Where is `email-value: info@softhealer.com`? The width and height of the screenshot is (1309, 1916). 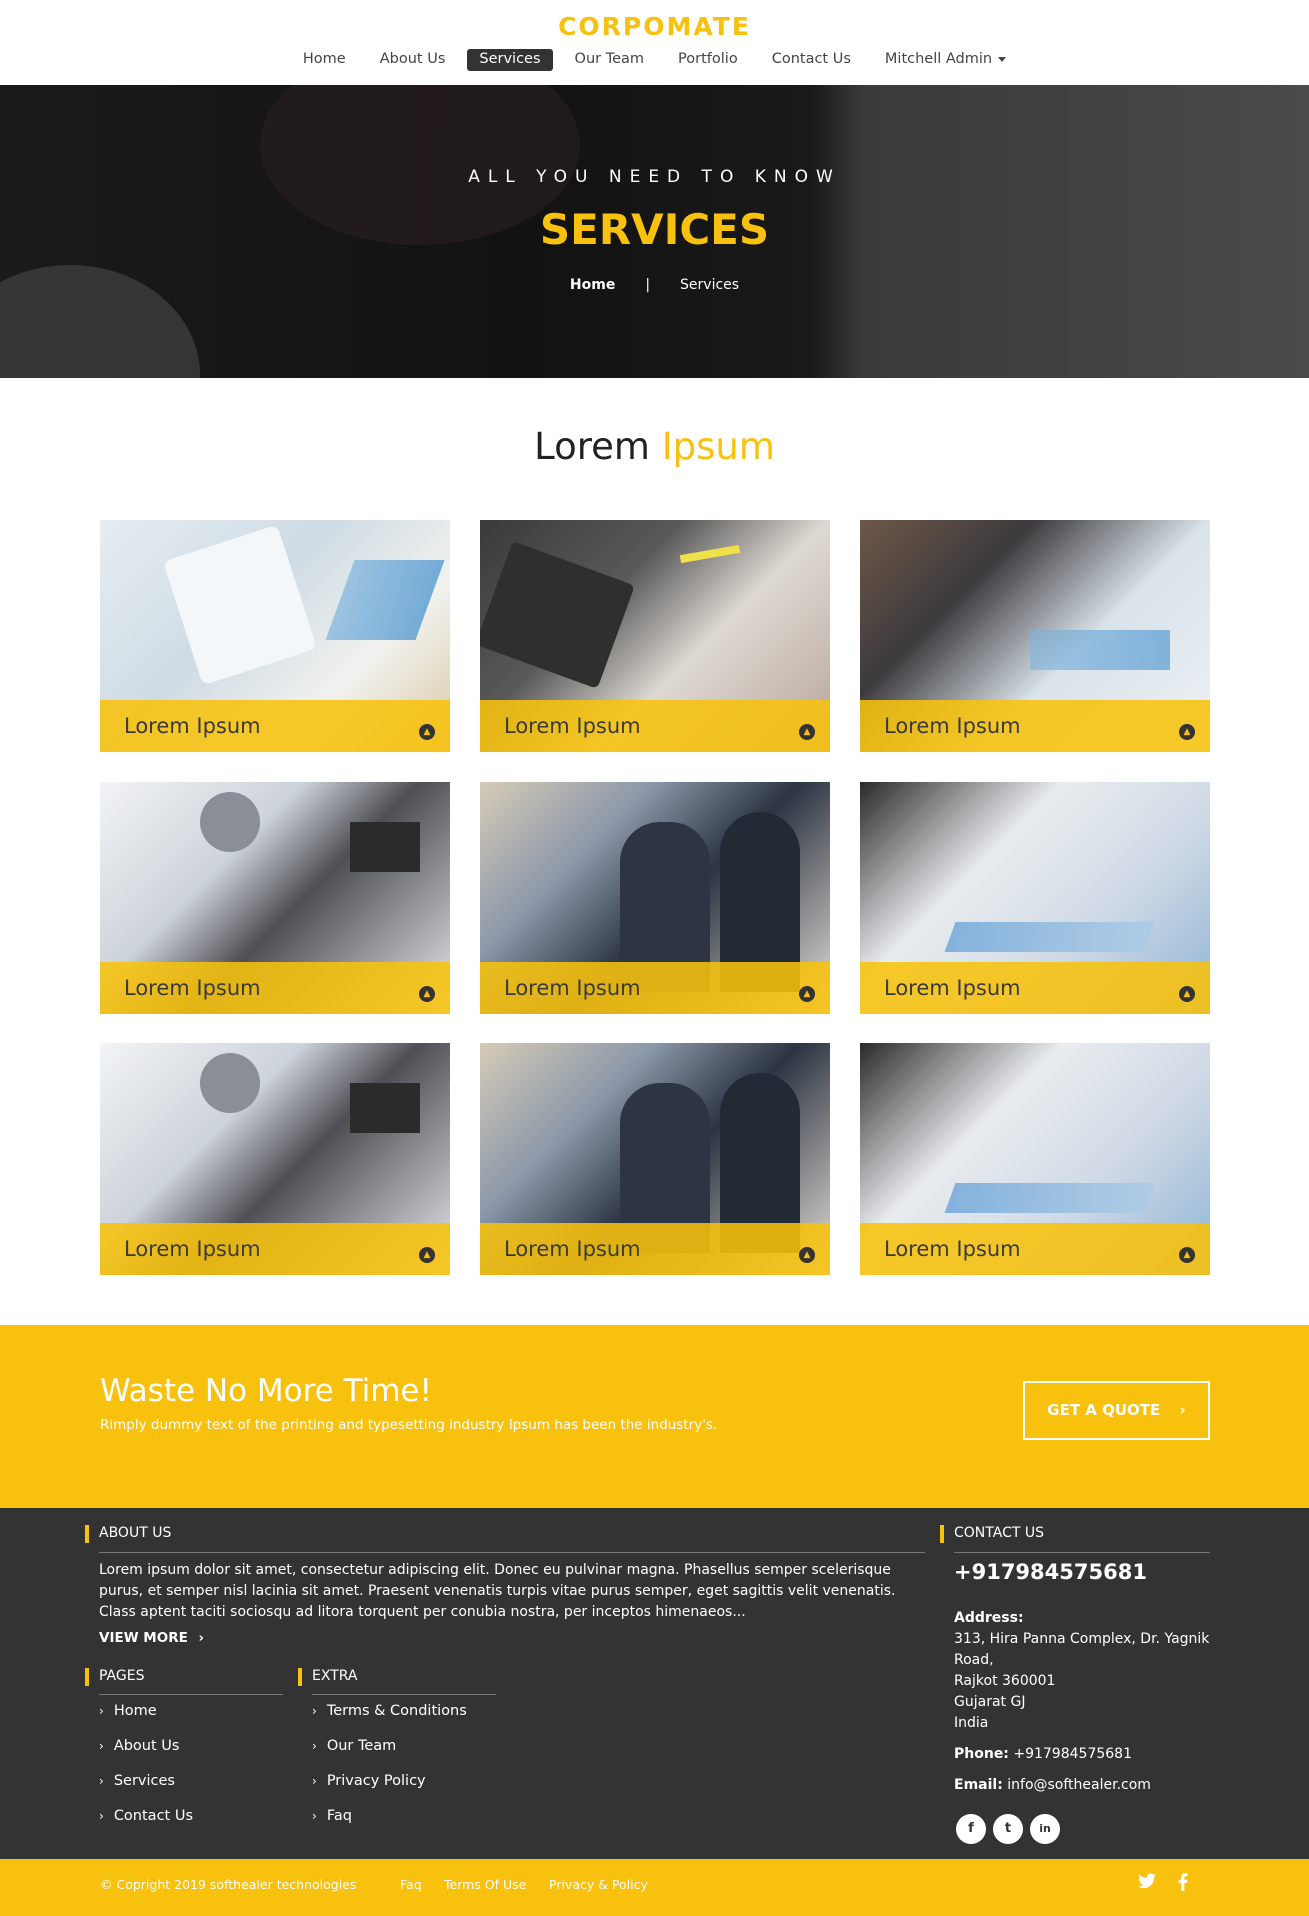
email-value: info@softhealer.com is located at coordinates (1079, 1785).